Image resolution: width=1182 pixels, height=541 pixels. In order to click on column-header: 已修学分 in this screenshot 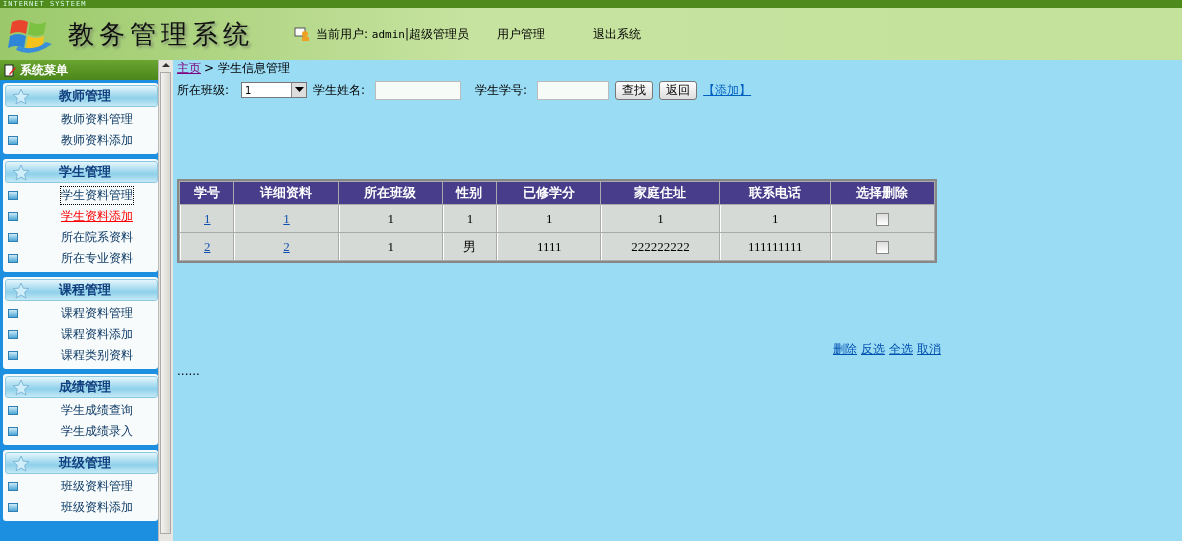, I will do `click(549, 193)`.